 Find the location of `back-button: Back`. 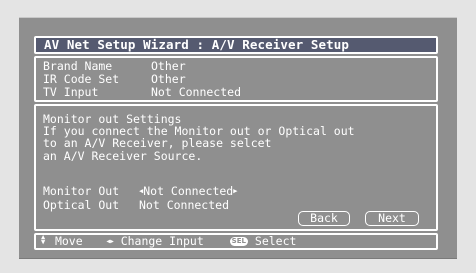

back-button: Back is located at coordinates (324, 218).